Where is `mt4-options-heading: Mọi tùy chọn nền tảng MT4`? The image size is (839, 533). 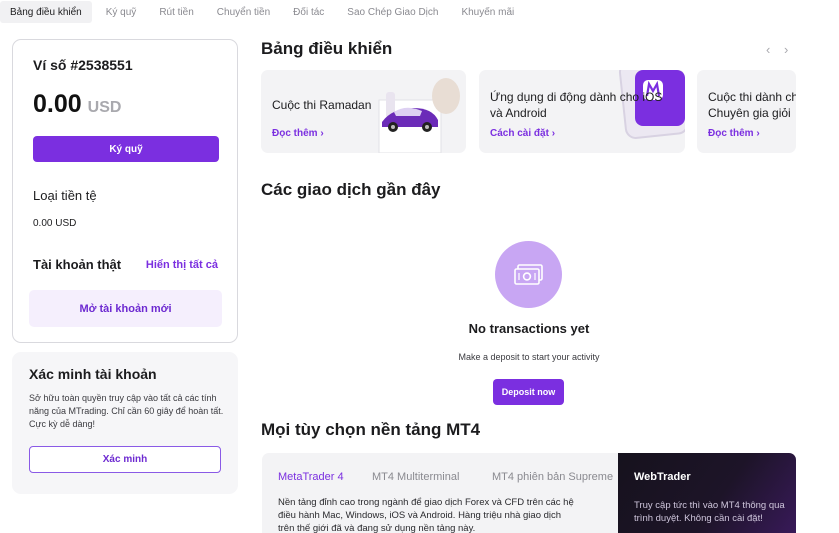 mt4-options-heading: Mọi tùy chọn nền tảng MT4 is located at coordinates (371, 429).